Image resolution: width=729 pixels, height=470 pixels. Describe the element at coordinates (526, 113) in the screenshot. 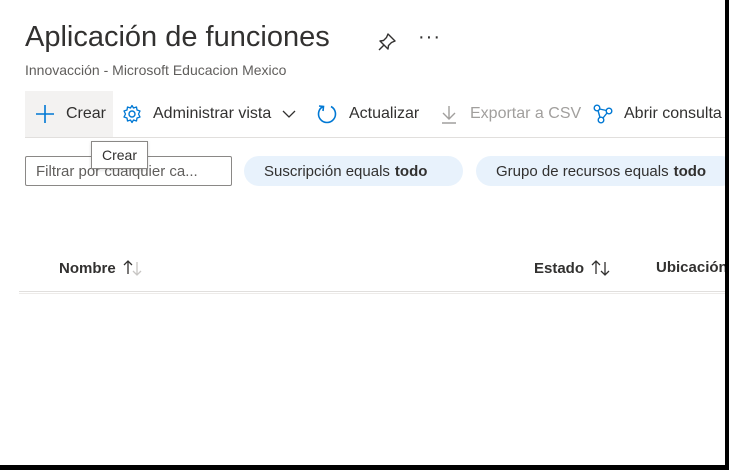

I see `export-csv-label: Exportar a CSV` at that location.